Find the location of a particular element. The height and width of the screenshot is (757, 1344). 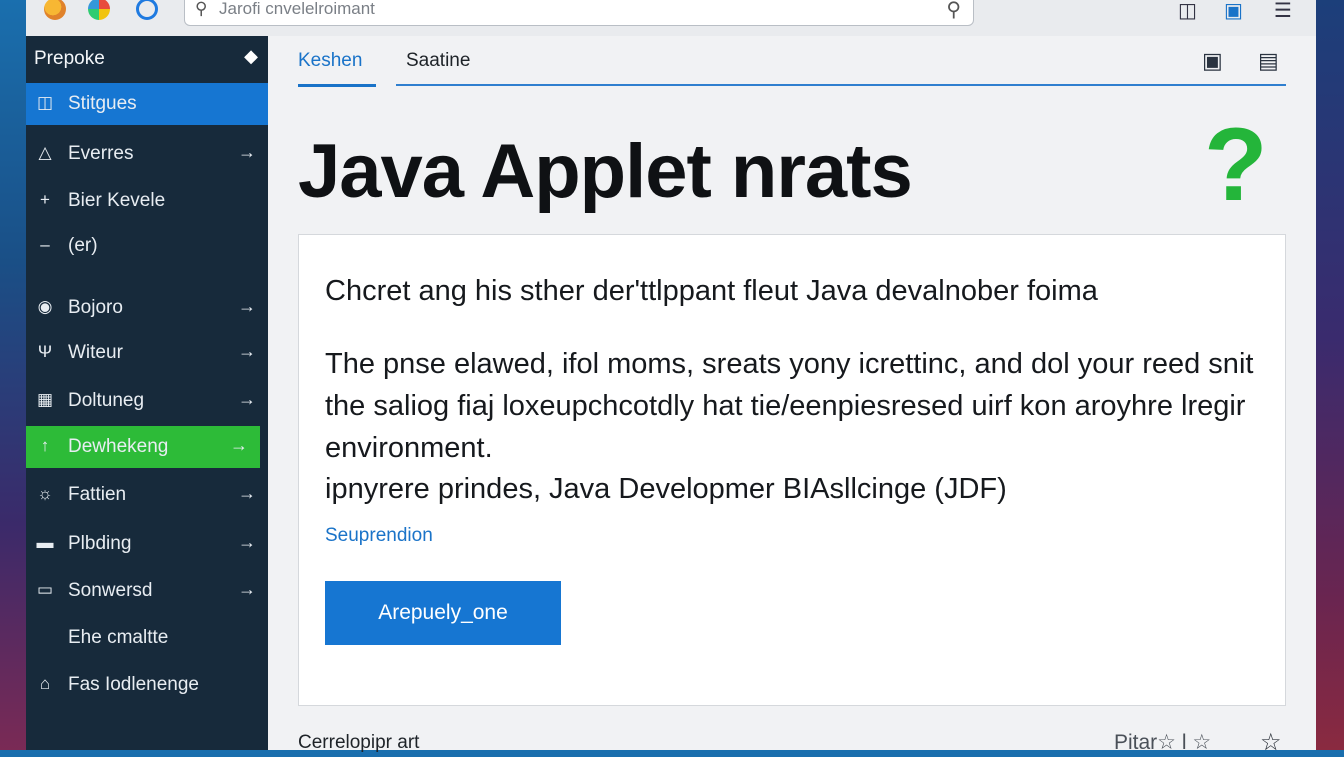

sidebar-item-sonwersd: ▭ Sonwersd → is located at coordinates (147, 591).